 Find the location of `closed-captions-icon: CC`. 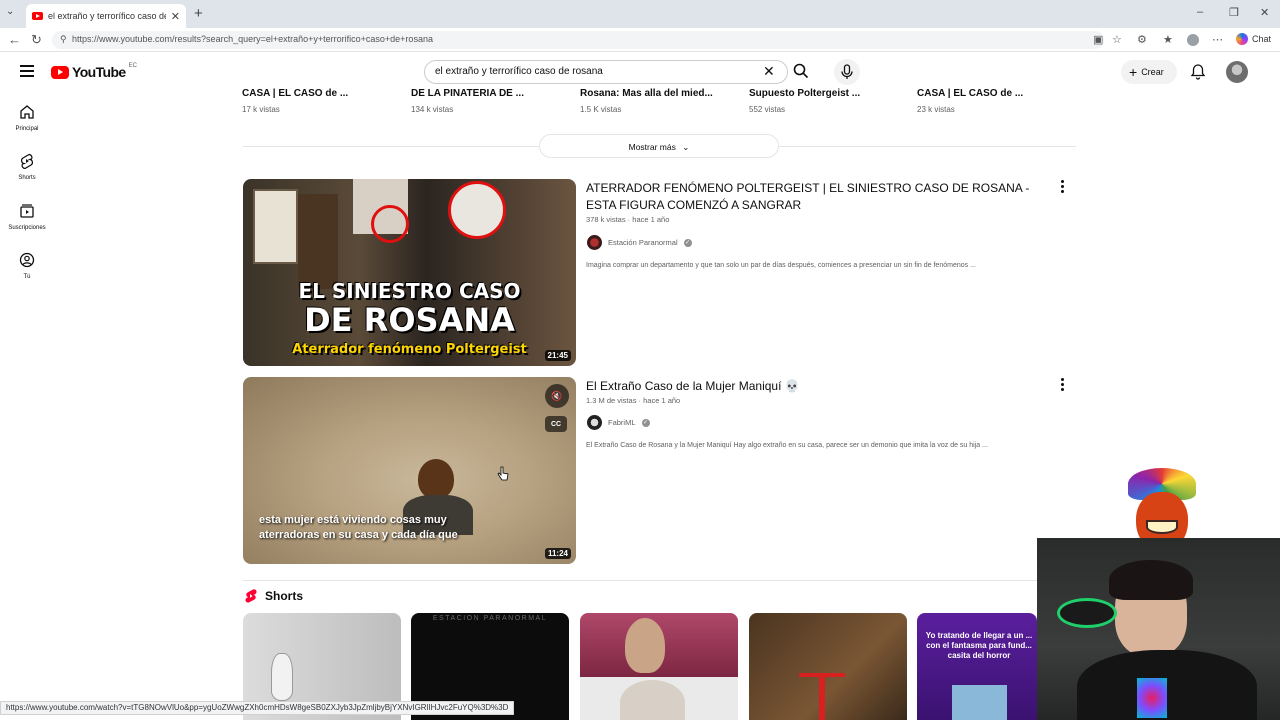

closed-captions-icon: CC is located at coordinates (556, 424).